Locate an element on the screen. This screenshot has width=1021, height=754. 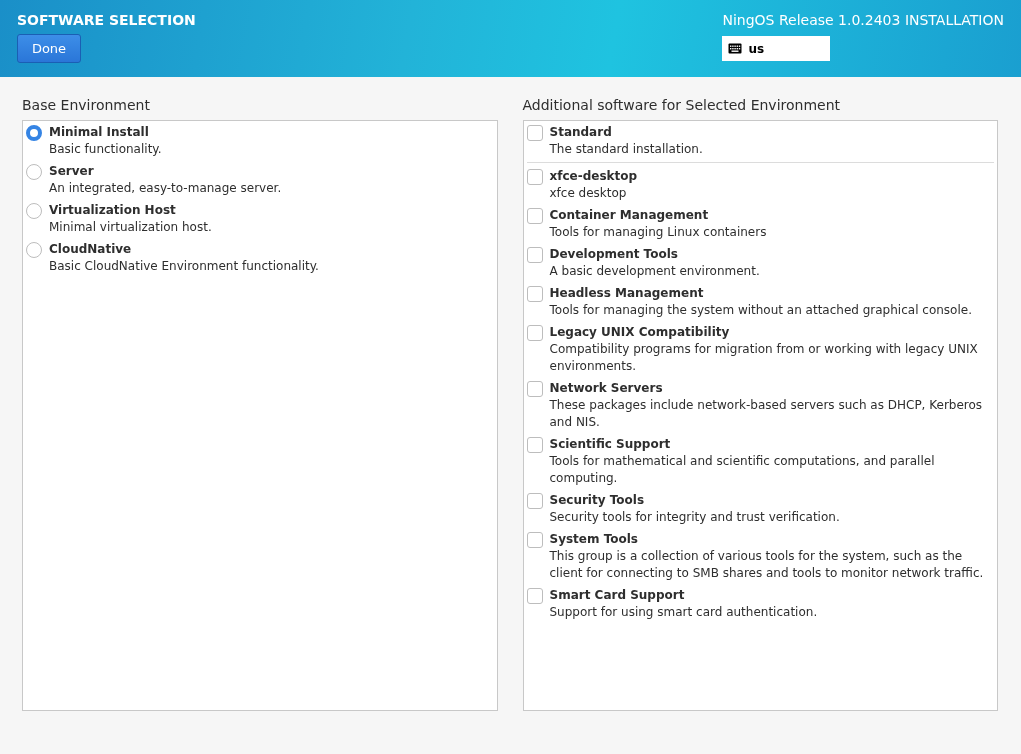
section-heading: Base Environment is located at coordinates (86, 105).